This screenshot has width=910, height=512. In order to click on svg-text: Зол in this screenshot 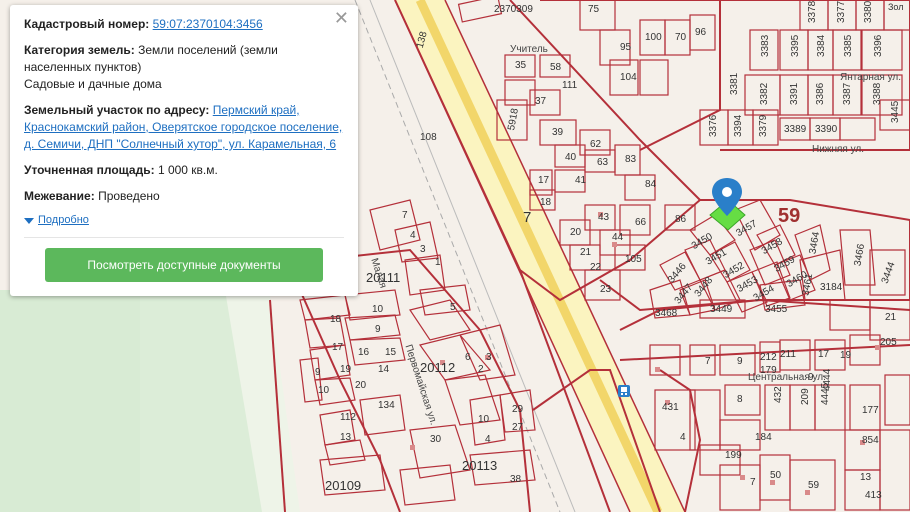, I will do `click(896, 7)`.